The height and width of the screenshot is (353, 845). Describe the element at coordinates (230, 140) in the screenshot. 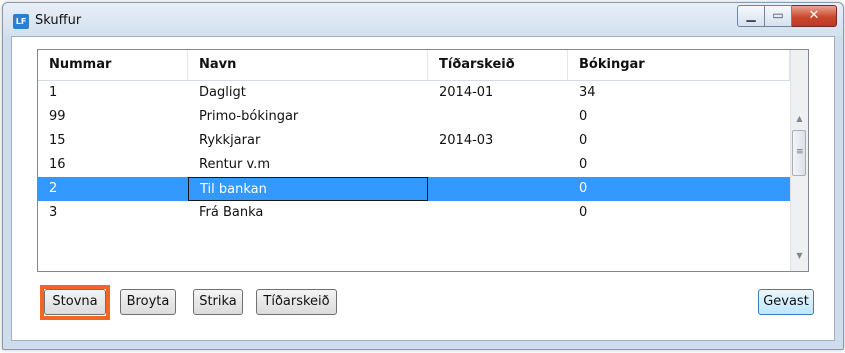

I see `cell-navn: Rykkjarar` at that location.